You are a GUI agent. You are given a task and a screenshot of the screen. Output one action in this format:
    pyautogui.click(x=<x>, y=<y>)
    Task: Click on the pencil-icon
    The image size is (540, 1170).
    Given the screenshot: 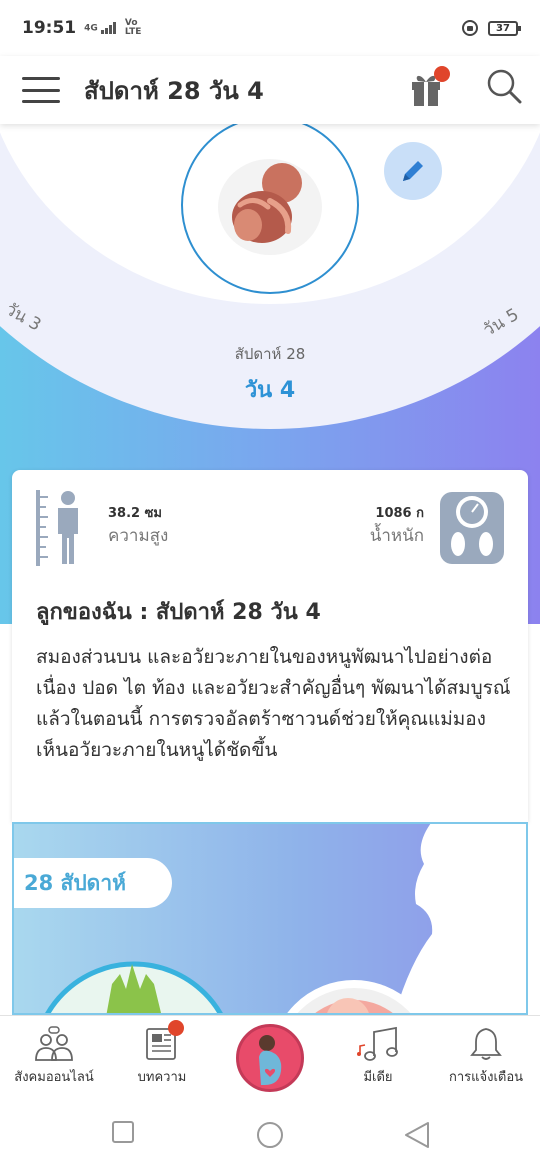 What is the action you would take?
    pyautogui.click(x=413, y=171)
    